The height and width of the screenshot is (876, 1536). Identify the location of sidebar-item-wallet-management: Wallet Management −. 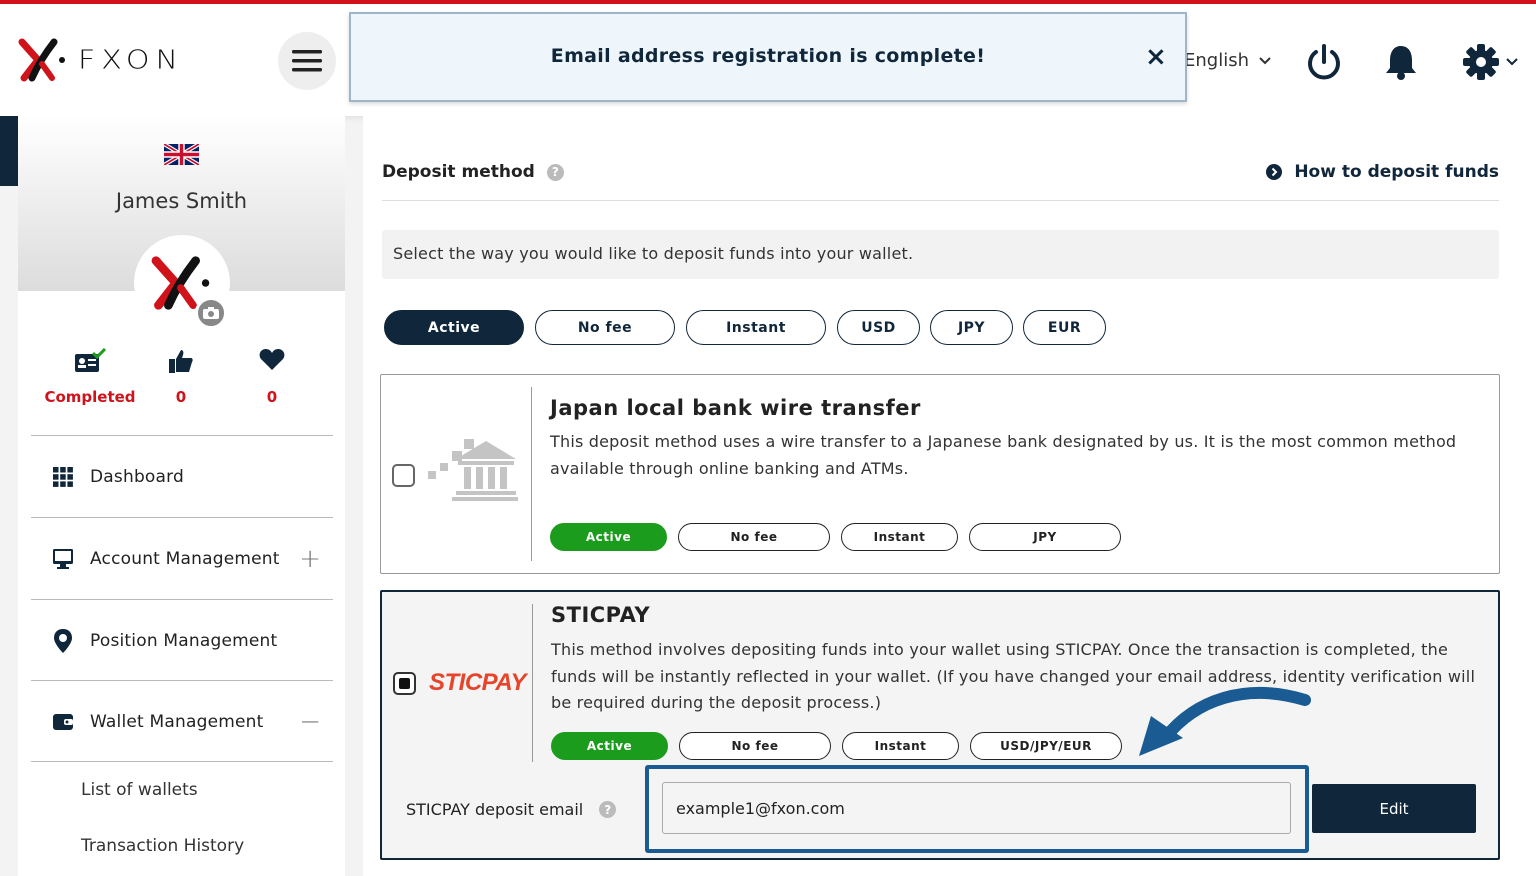
(182, 721).